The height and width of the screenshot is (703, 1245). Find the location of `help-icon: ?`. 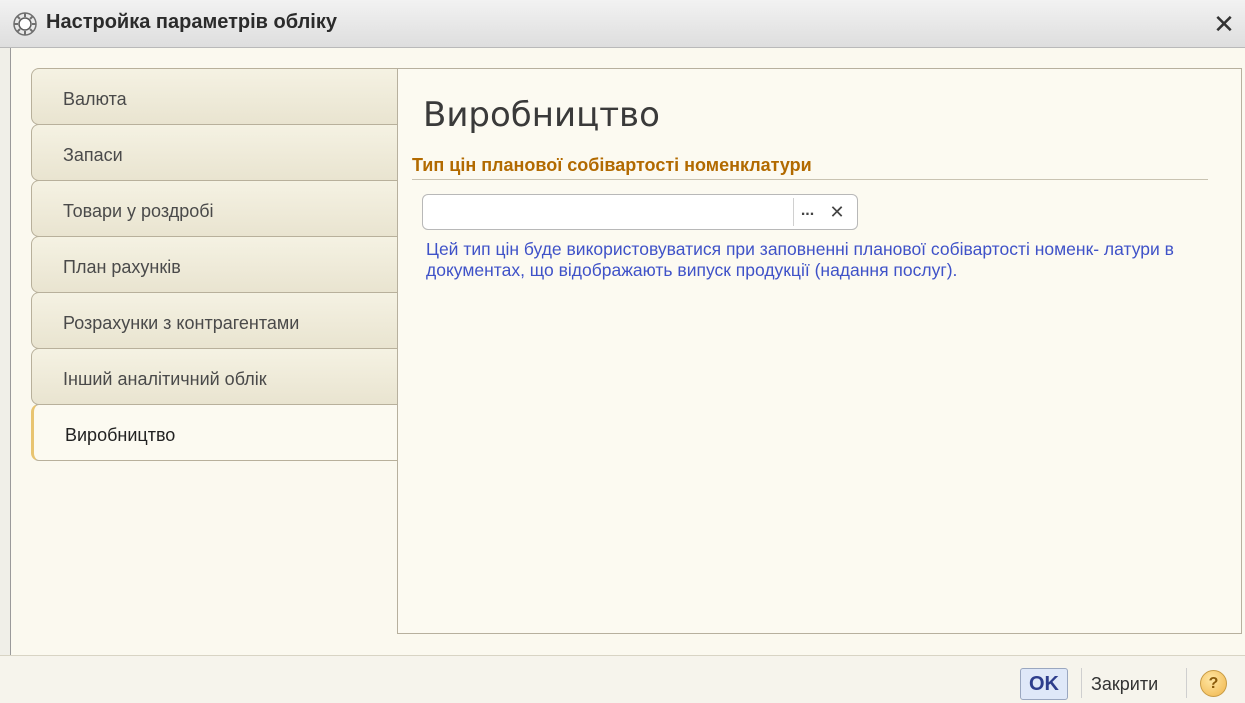

help-icon: ? is located at coordinates (1213, 683).